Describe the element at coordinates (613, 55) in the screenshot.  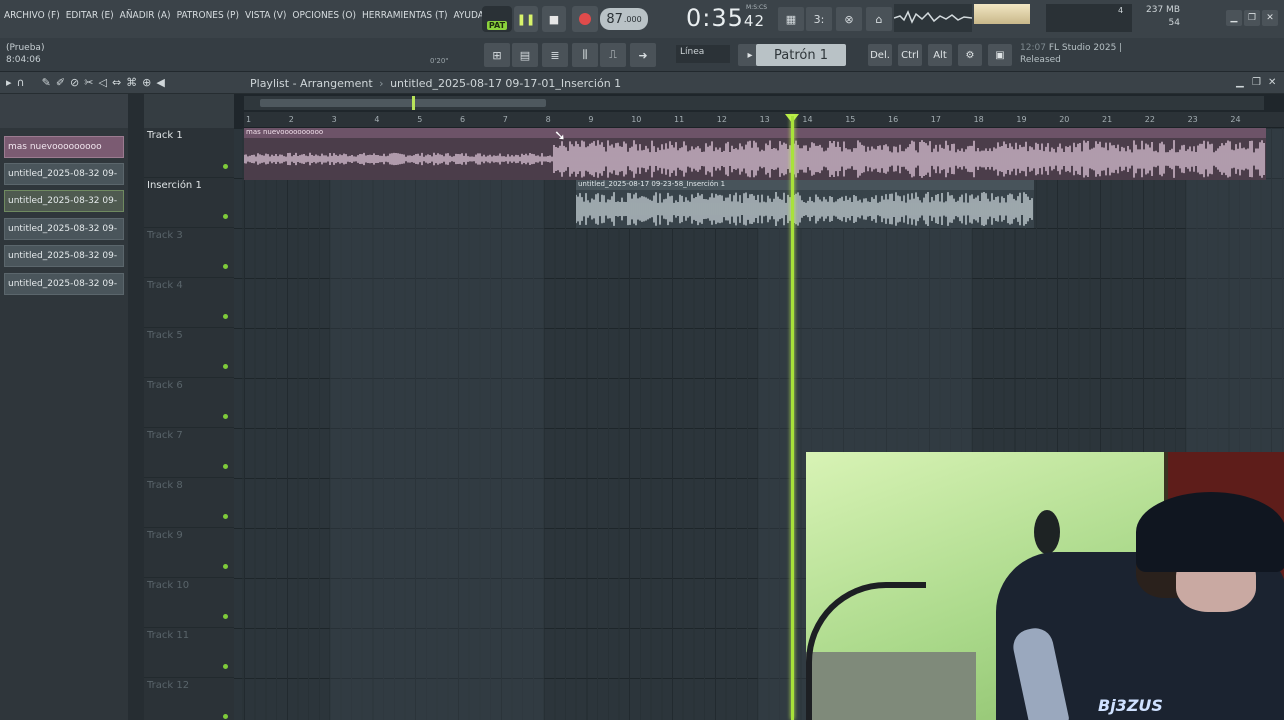
I see `browser-icon: ⎍` at that location.